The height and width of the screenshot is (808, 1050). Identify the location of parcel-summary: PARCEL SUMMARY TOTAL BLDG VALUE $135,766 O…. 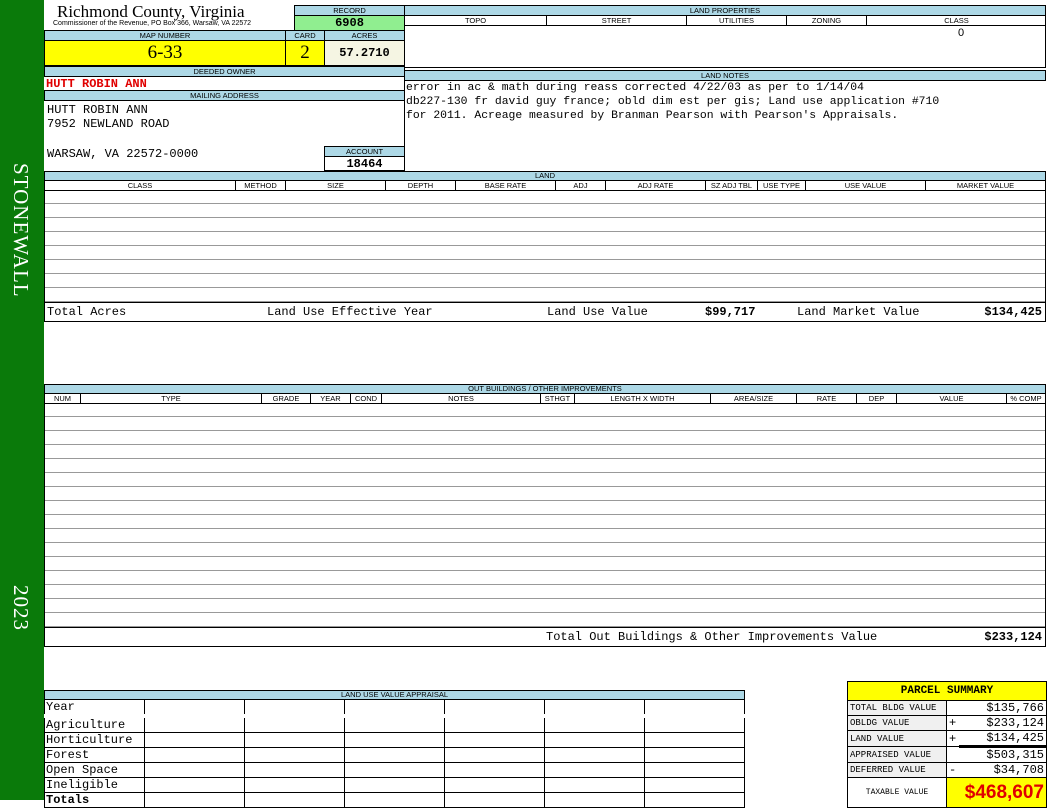
(947, 744).